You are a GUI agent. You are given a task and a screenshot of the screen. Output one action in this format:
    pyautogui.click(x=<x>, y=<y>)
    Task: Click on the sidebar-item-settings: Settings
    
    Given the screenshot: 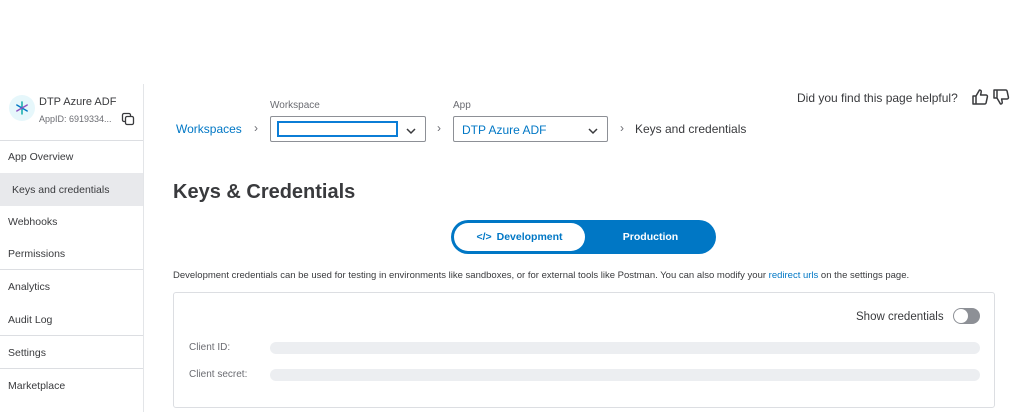 What is the action you would take?
    pyautogui.click(x=71, y=352)
    